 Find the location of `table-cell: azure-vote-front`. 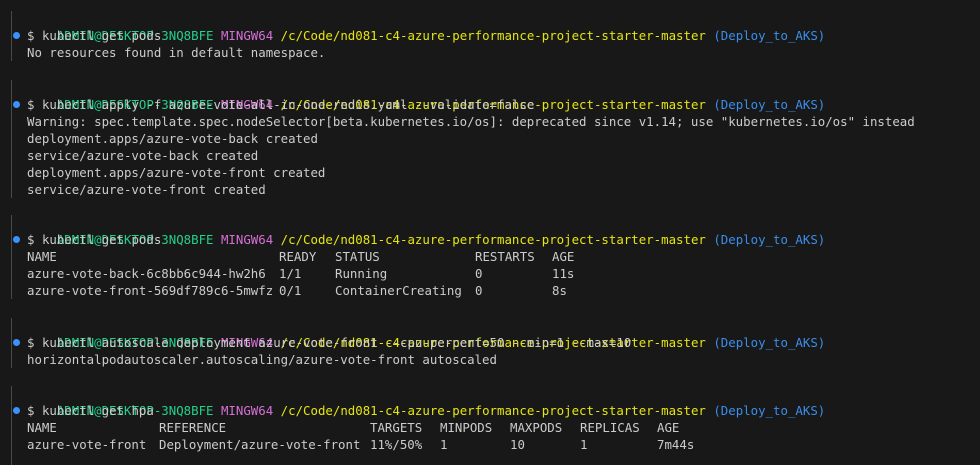

table-cell: azure-vote-front is located at coordinates (87, 444).